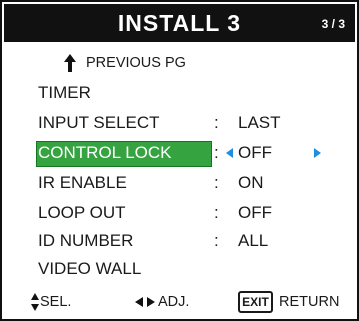  What do you see at coordinates (70, 63) in the screenshot?
I see `up-arrow-icon` at bounding box center [70, 63].